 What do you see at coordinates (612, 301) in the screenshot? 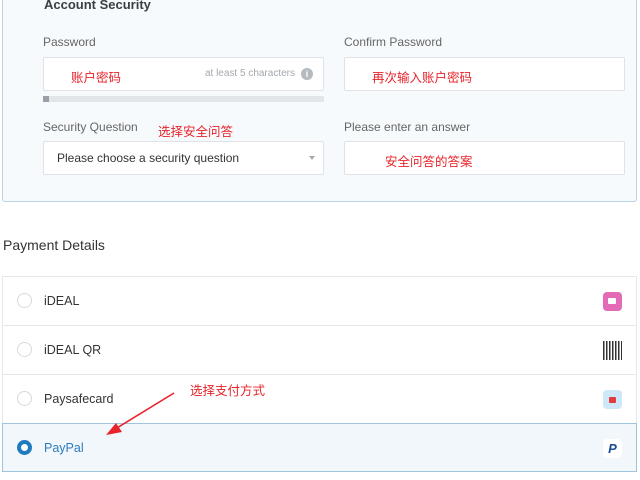
I see `ideal-icon` at bounding box center [612, 301].